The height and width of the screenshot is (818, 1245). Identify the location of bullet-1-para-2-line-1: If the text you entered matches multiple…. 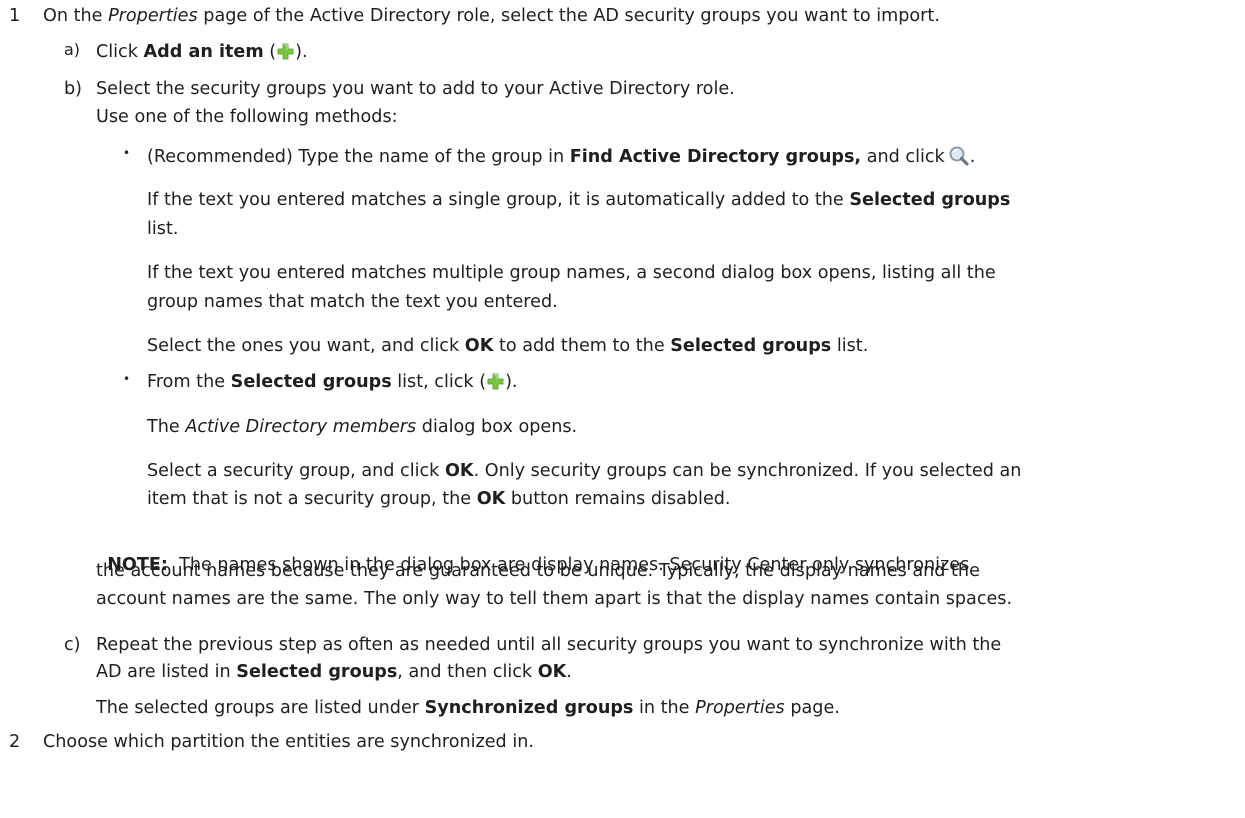
(571, 273).